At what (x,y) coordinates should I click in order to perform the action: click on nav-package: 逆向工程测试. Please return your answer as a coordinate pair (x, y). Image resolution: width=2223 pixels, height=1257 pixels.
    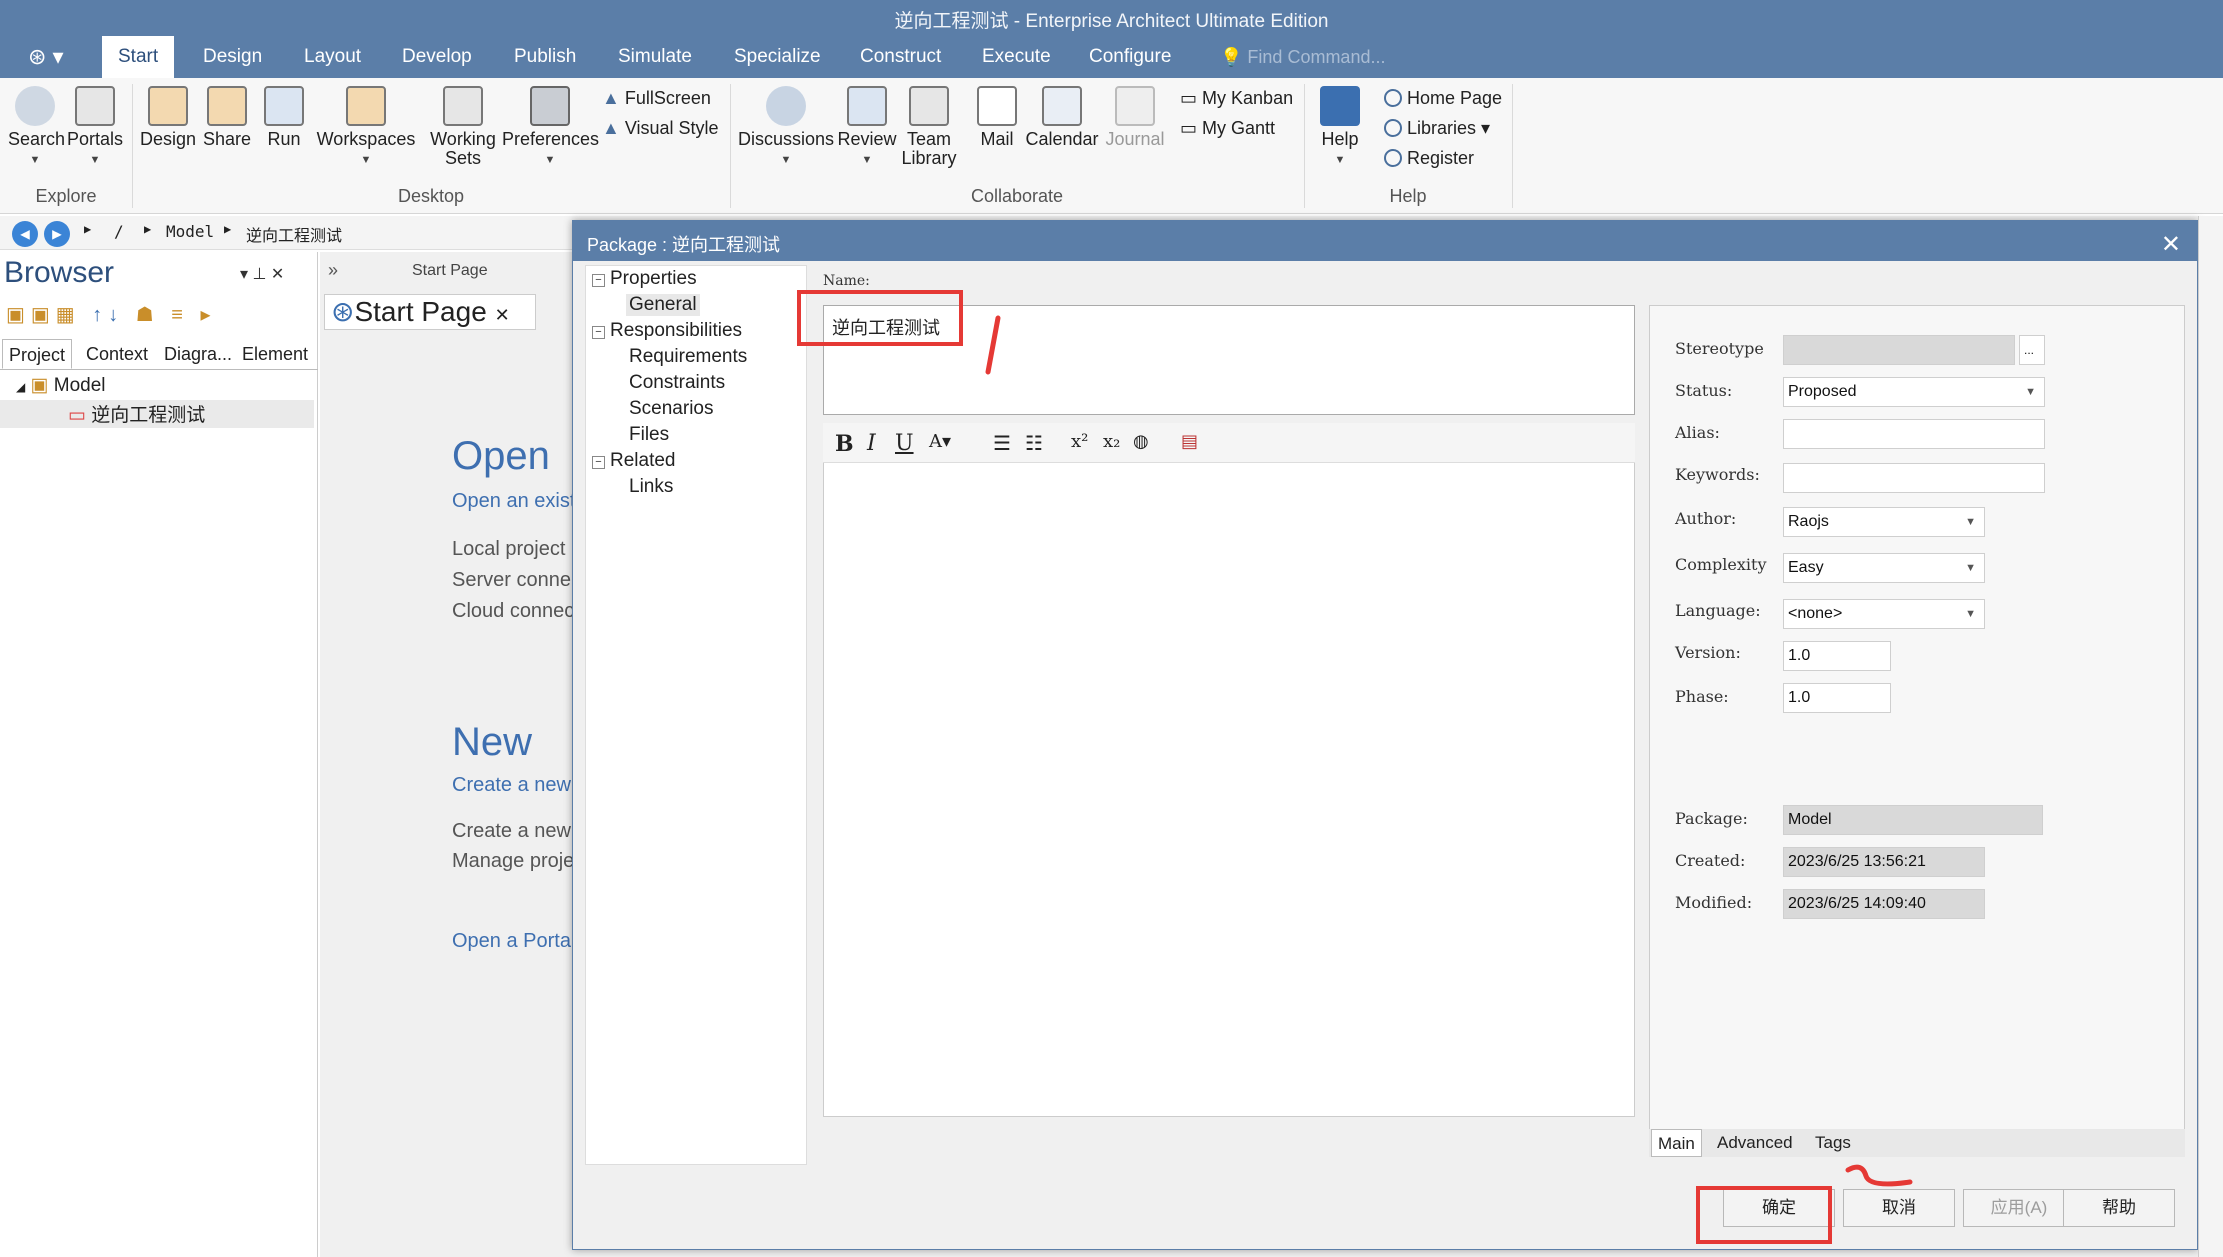
    Looking at the image, I should click on (294, 234).